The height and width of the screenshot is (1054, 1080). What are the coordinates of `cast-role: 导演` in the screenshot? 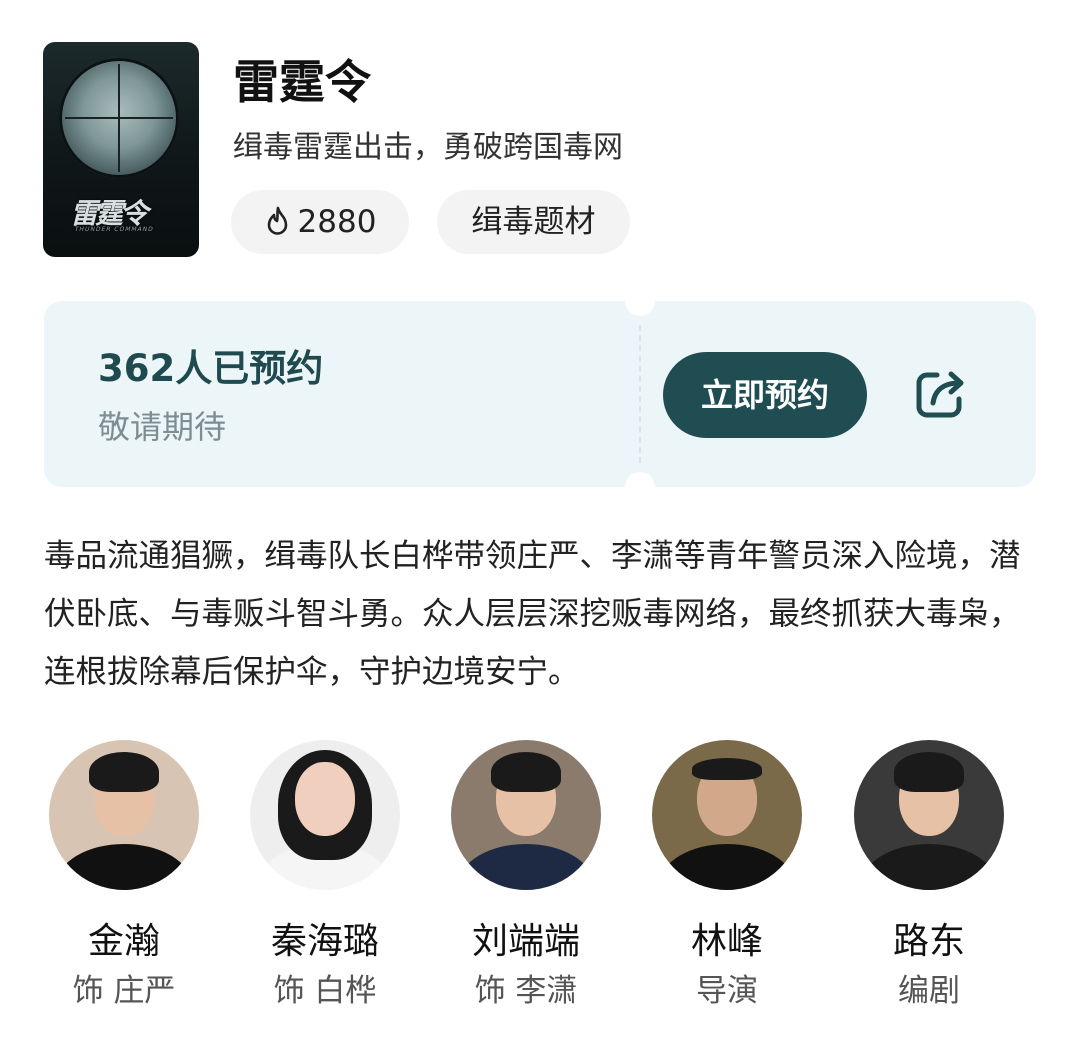 It's located at (727, 991).